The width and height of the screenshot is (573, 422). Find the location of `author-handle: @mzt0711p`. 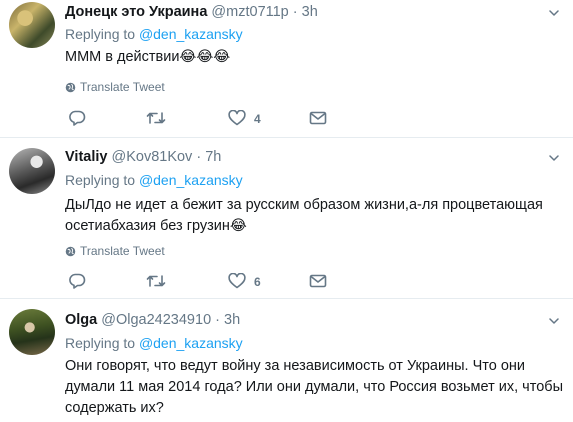

author-handle: @mzt0711p is located at coordinates (249, 12).